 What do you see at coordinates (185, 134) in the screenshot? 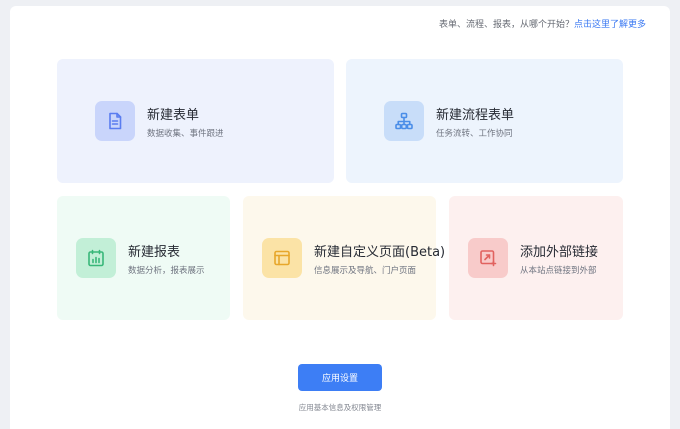
I see `card-subtitle: 数据收集、事件跟进` at bounding box center [185, 134].